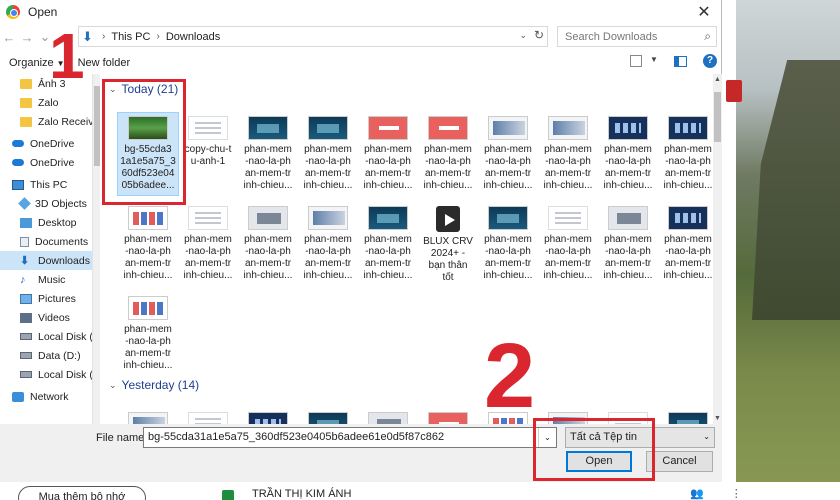 The height and width of the screenshot is (500, 840). I want to click on address-bar: ⬇ › This PC › Downloads ⌄ ↻, so click(313, 36).